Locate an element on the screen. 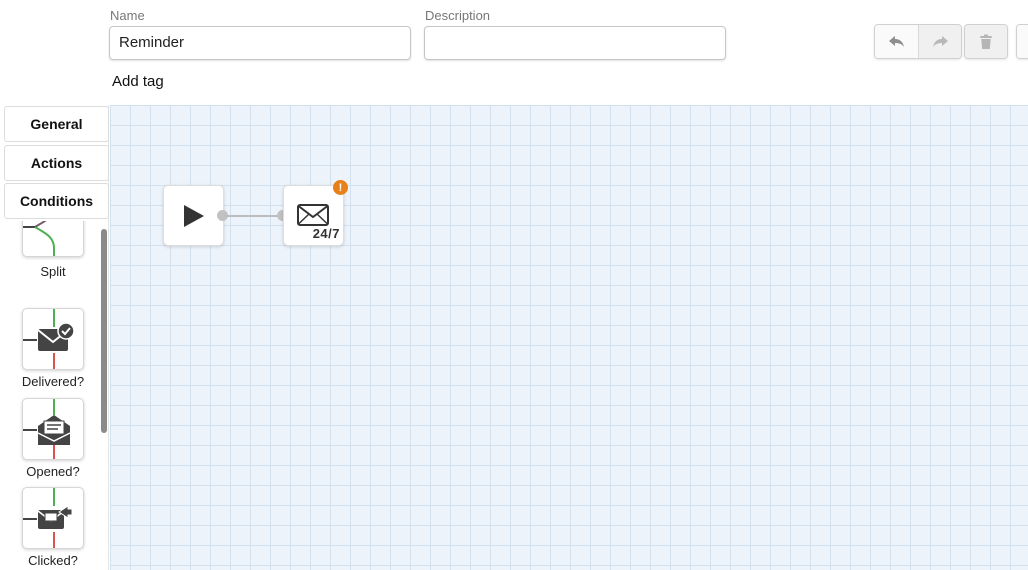  tab-conditions: Conditions is located at coordinates (56, 201).